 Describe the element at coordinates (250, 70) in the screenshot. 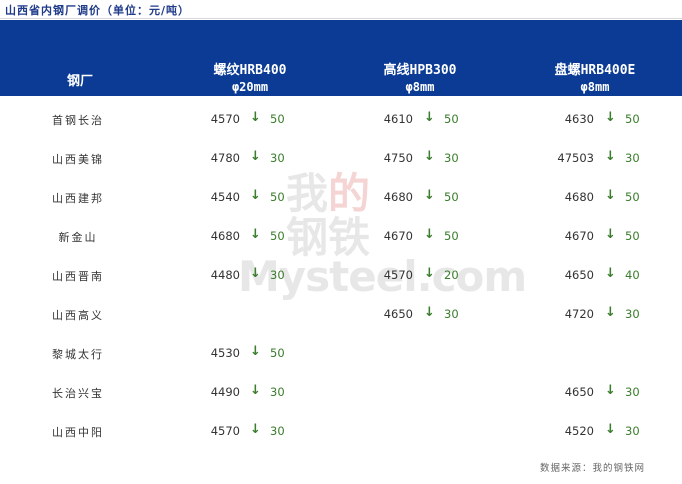

I see `header-rebar-name: 螺纹HRB400` at that location.